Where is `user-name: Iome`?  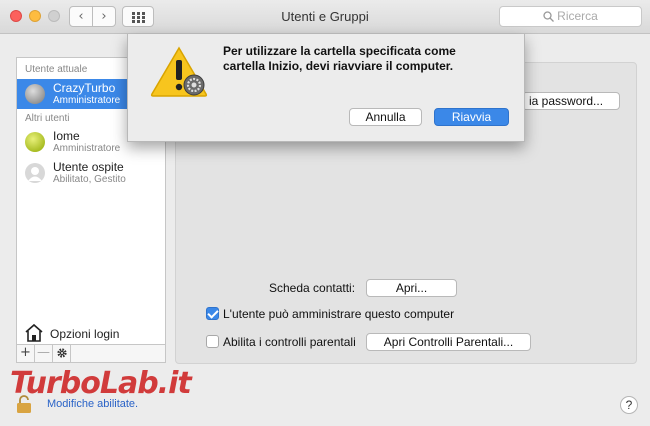
user-name: Iome is located at coordinates (66, 136).